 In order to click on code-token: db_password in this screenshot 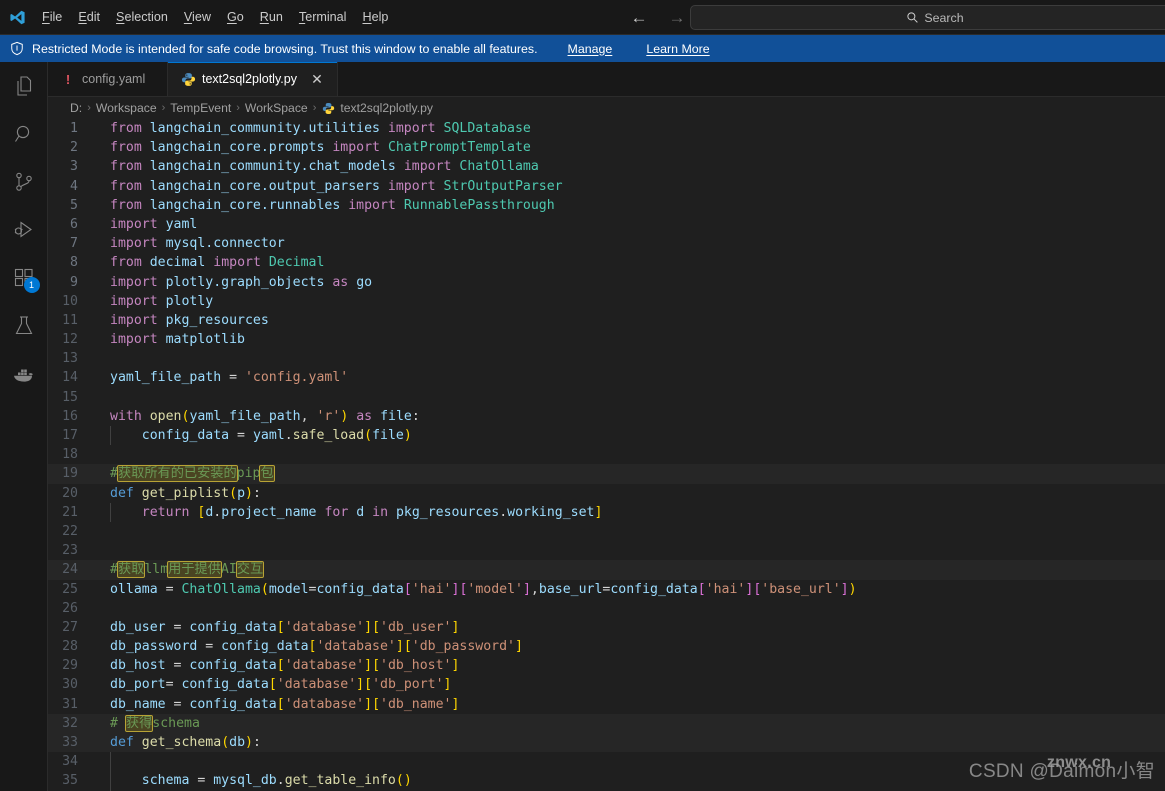, I will do `click(154, 647)`.